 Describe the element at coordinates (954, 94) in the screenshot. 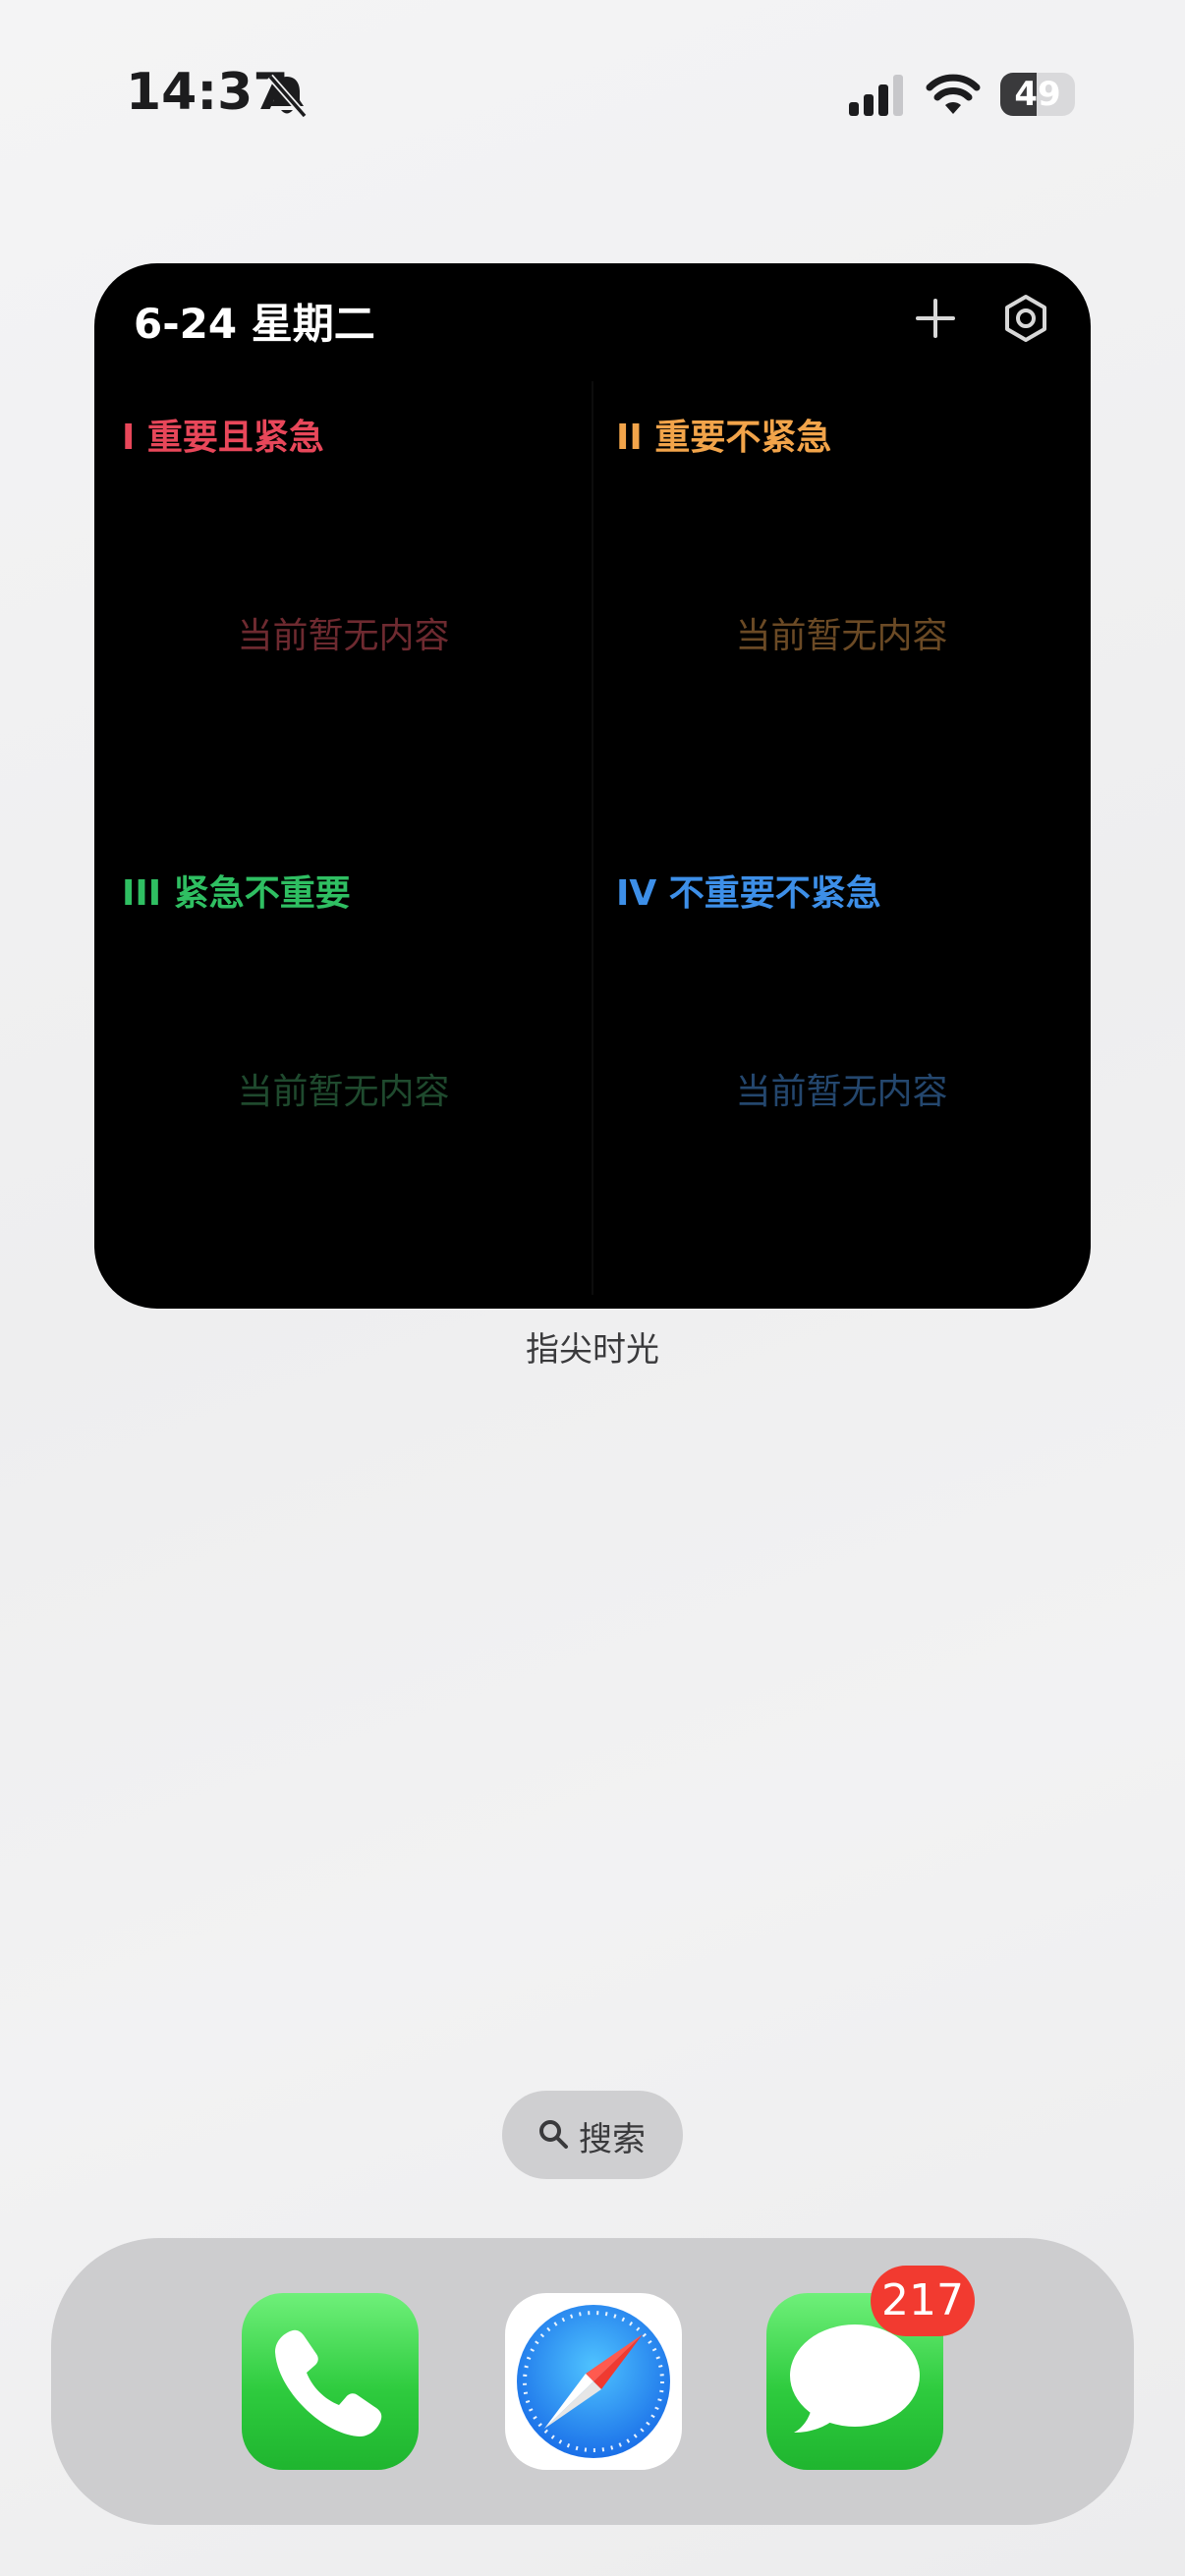

I see `wifi-icon` at that location.